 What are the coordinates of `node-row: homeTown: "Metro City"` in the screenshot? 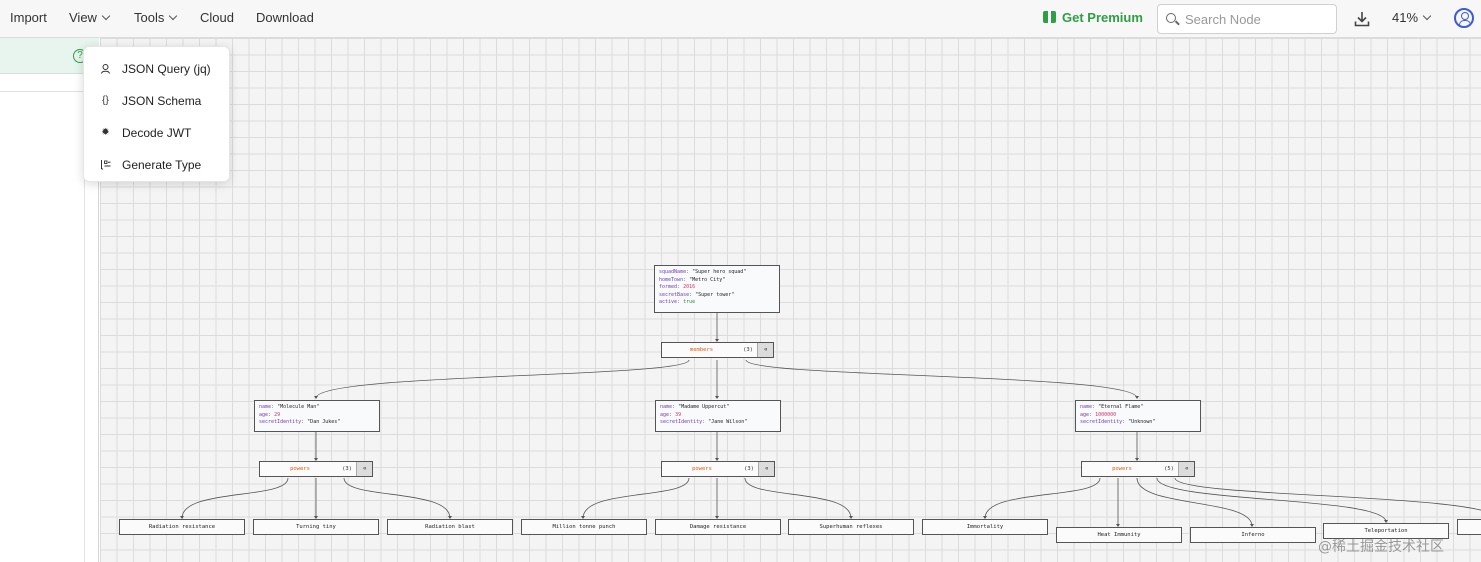 It's located at (692, 279).